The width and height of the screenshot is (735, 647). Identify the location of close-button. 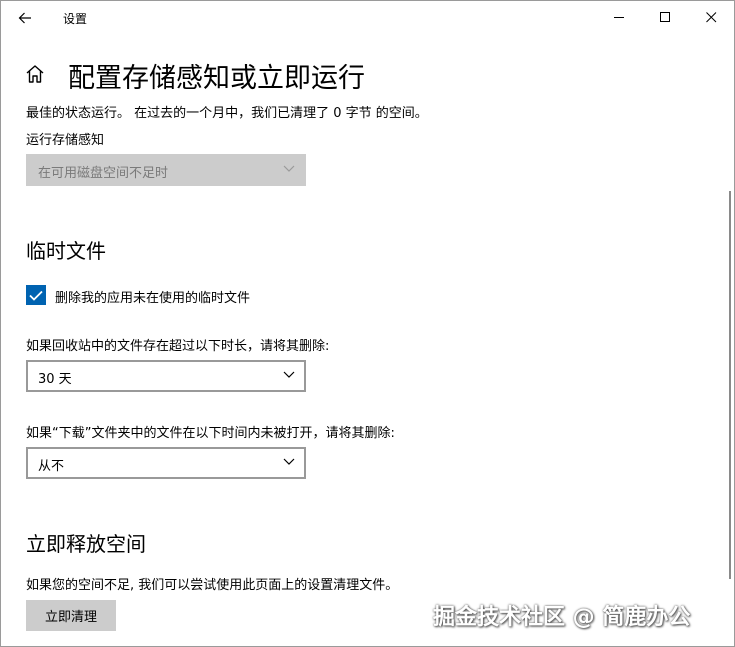
(711, 17).